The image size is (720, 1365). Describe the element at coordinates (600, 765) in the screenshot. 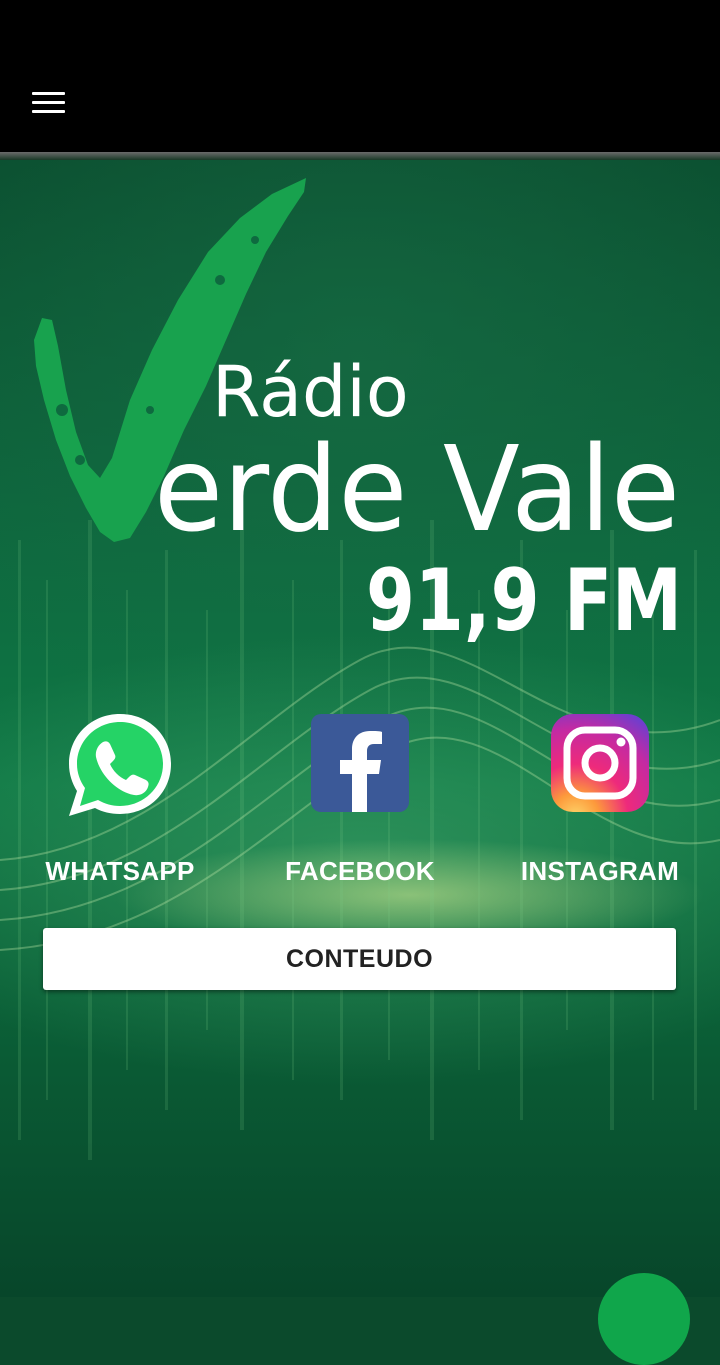

I see `instagram-icon` at that location.